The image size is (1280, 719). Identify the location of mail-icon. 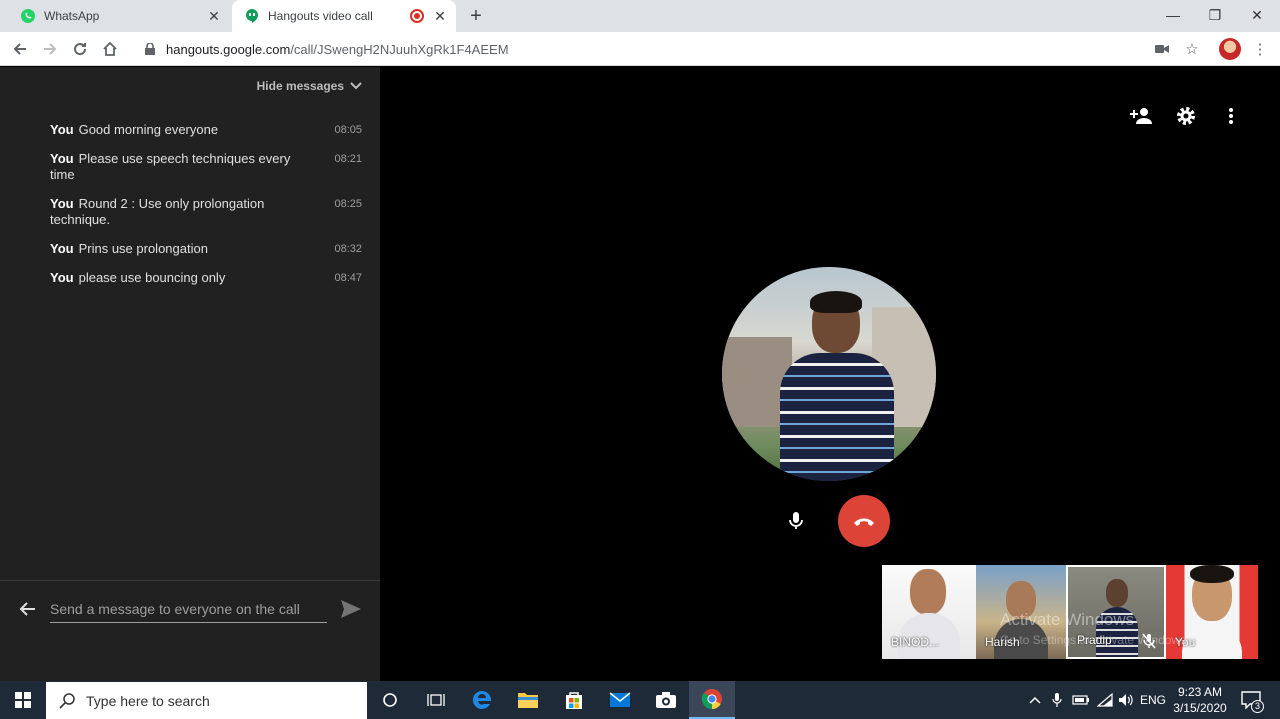
(620, 700).